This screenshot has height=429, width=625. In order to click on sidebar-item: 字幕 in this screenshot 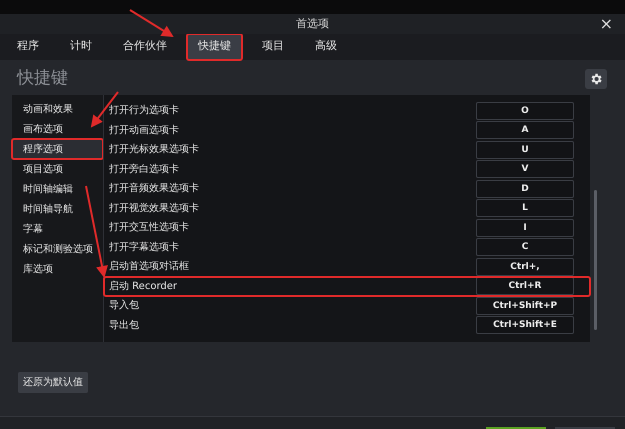, I will do `click(57, 229)`.